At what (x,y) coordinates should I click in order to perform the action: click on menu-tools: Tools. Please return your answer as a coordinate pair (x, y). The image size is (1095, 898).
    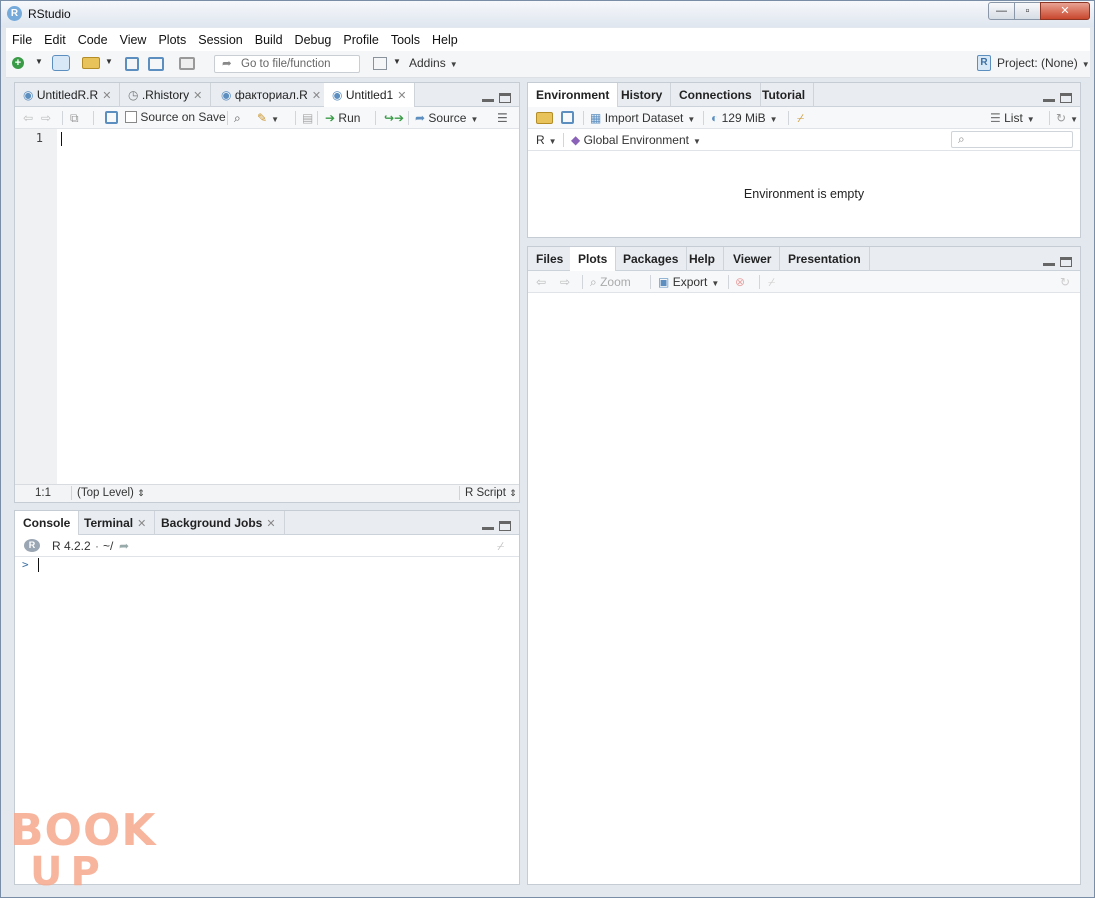
    Looking at the image, I should click on (405, 40).